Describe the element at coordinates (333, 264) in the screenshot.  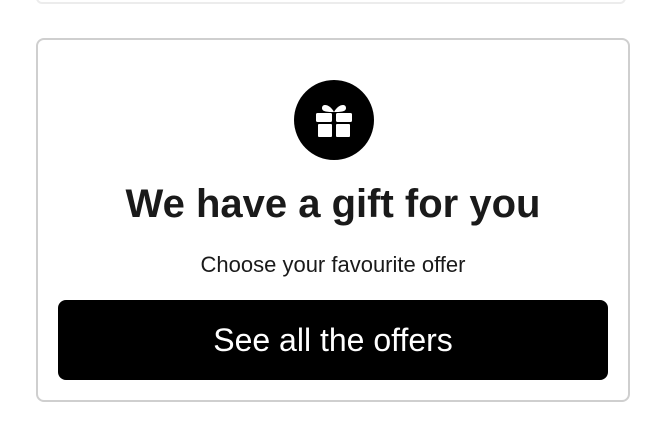
I see `card-subtitle: Choose your favourite offer` at that location.